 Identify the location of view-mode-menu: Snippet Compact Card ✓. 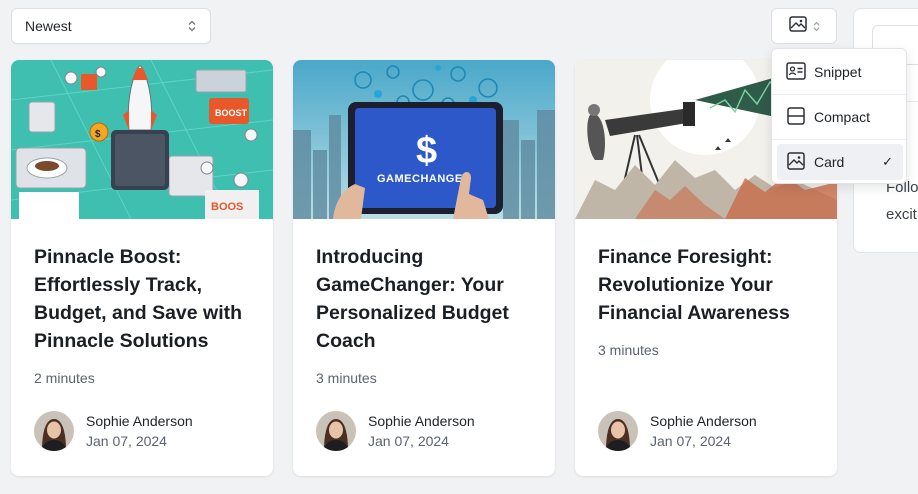
(839, 116).